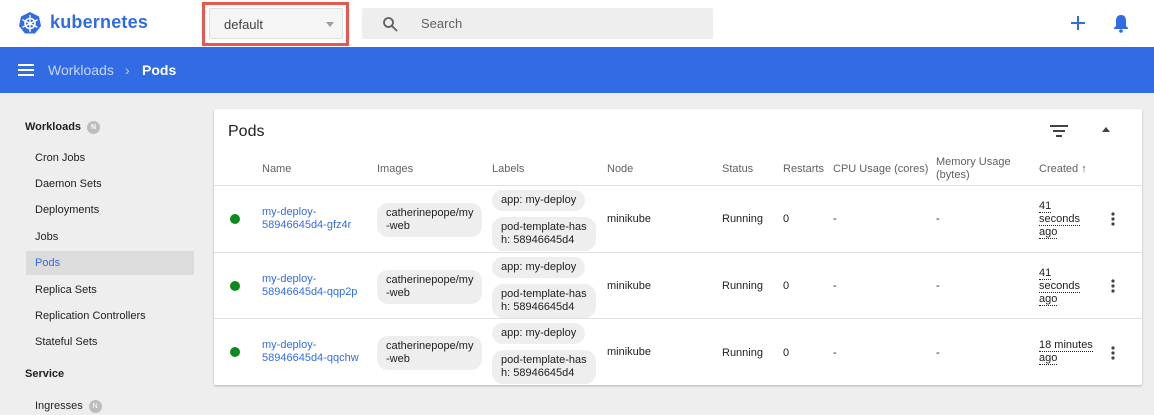 Image resolution: width=1154 pixels, height=415 pixels. Describe the element at coordinates (1078, 23) in the screenshot. I see `create-plus-icon` at that location.